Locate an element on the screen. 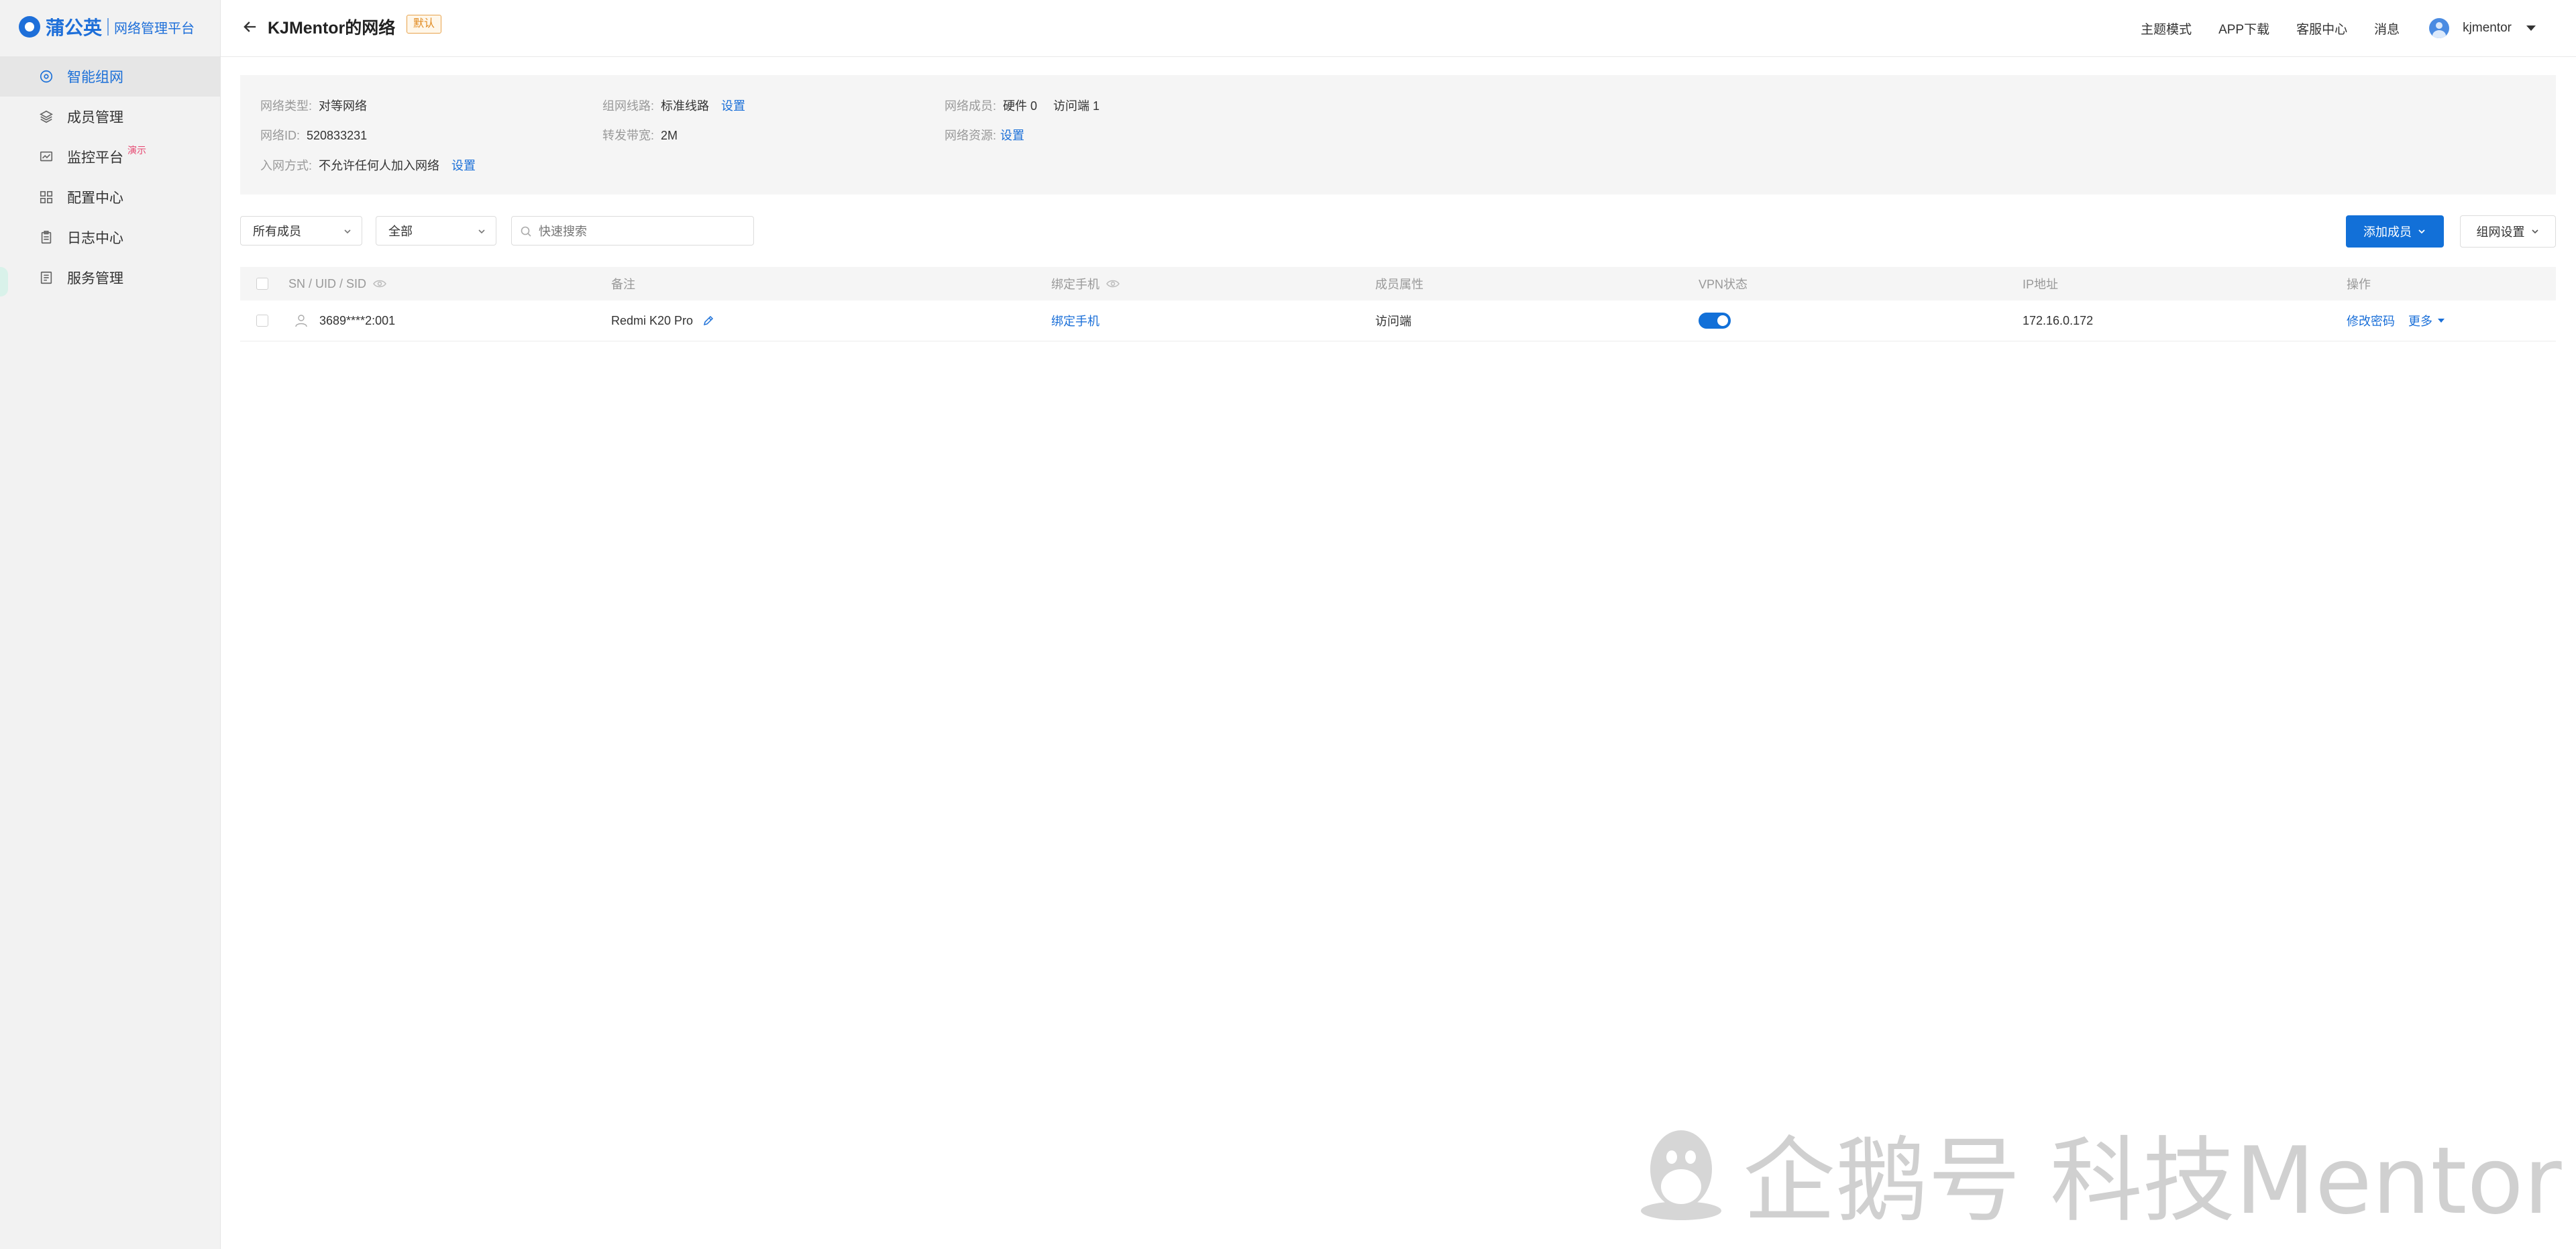 The height and width of the screenshot is (1249, 2576). info-bandwidth: 转发带宽: 2M is located at coordinates (640, 135).